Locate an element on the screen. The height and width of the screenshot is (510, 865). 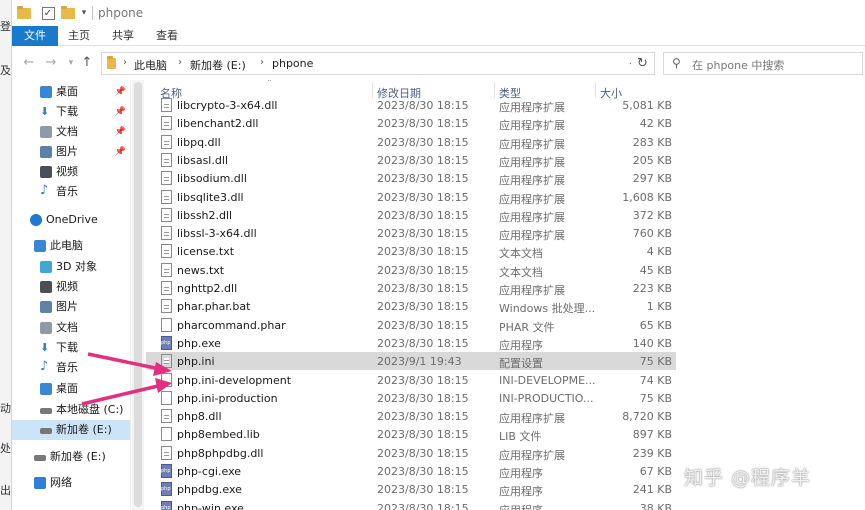
tab-file: 文件 is located at coordinates (35, 36).